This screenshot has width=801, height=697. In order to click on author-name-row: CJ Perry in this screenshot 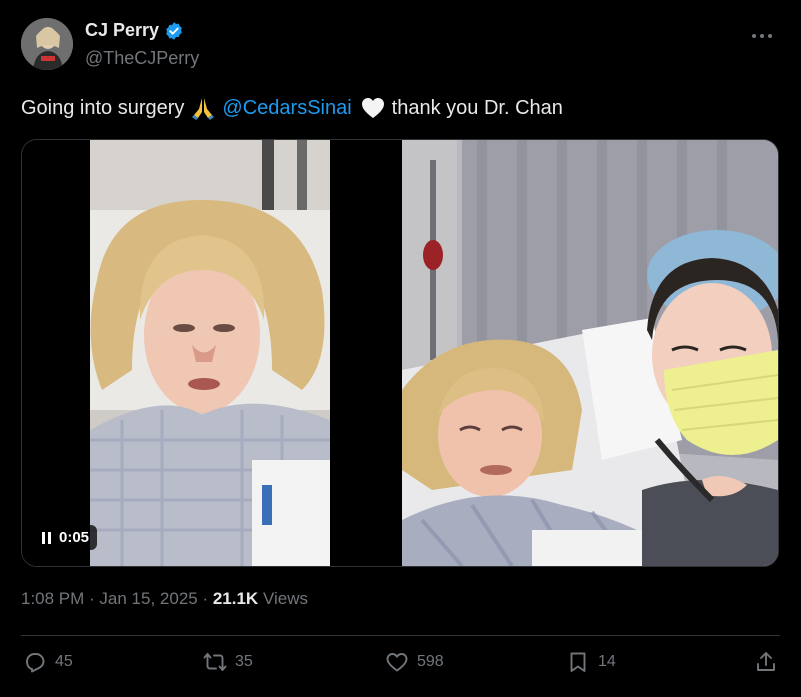, I will do `click(134, 30)`.